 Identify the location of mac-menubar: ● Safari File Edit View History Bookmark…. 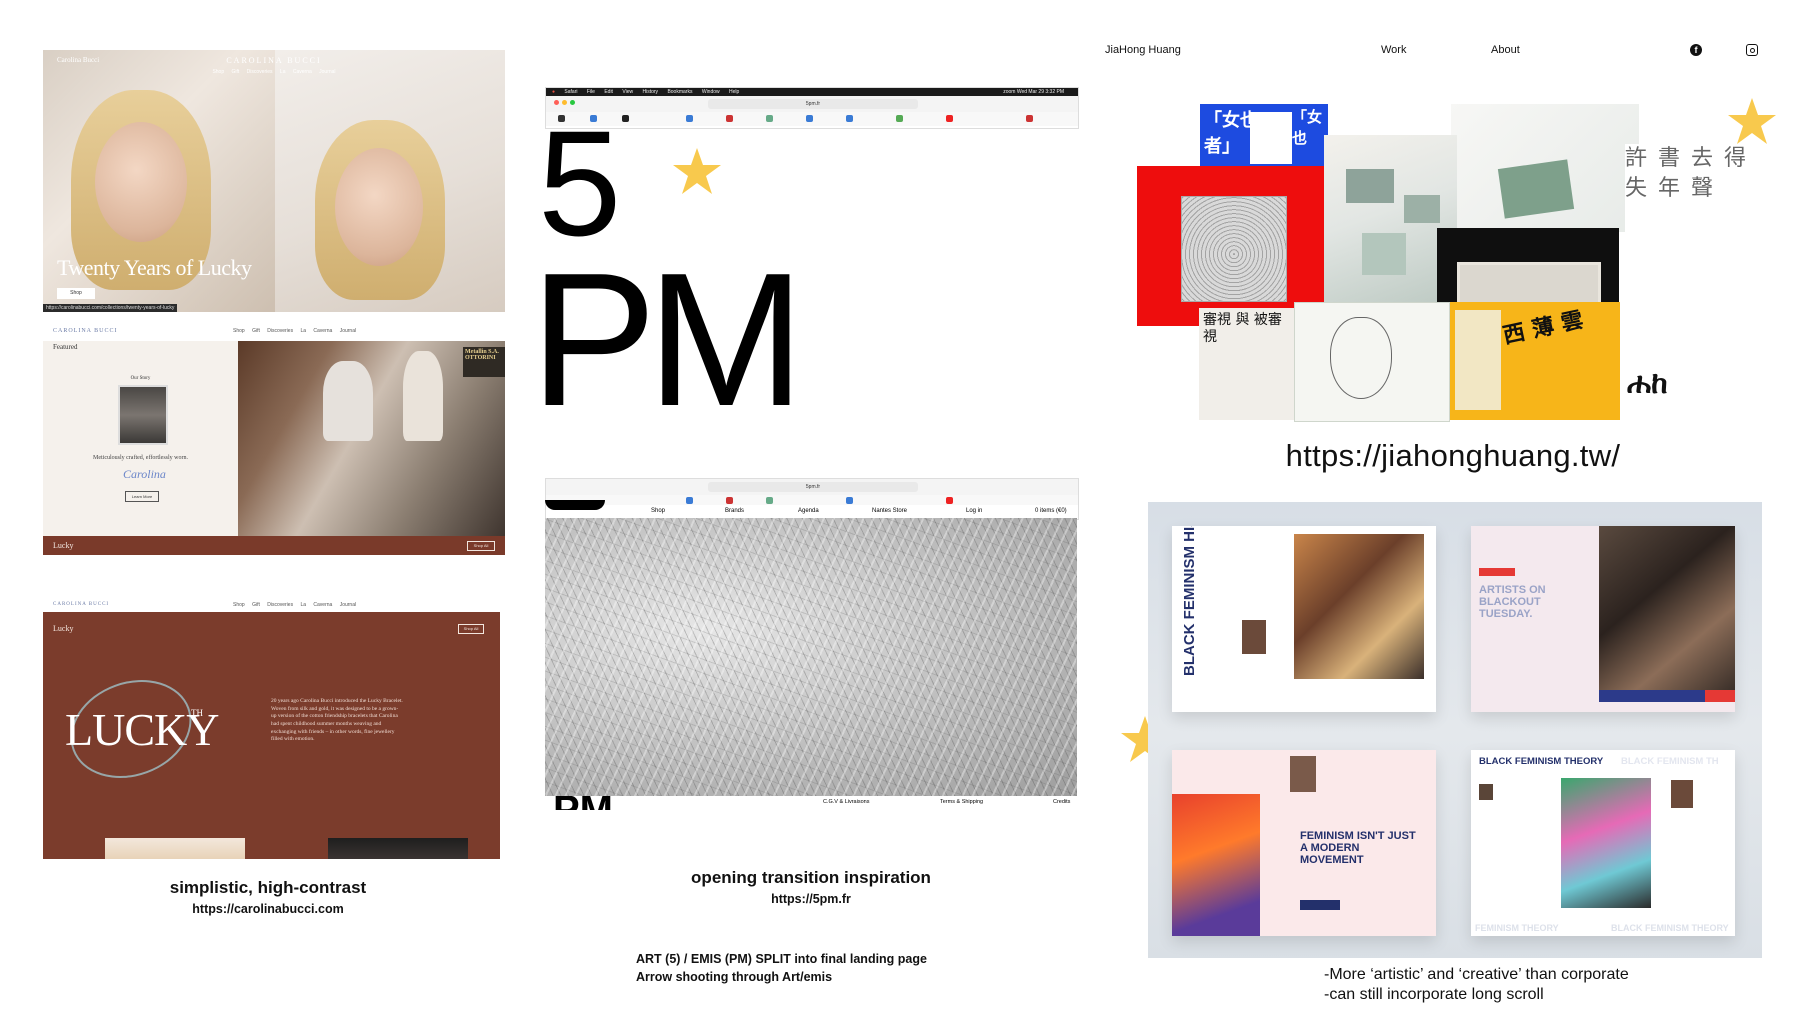
(812, 92).